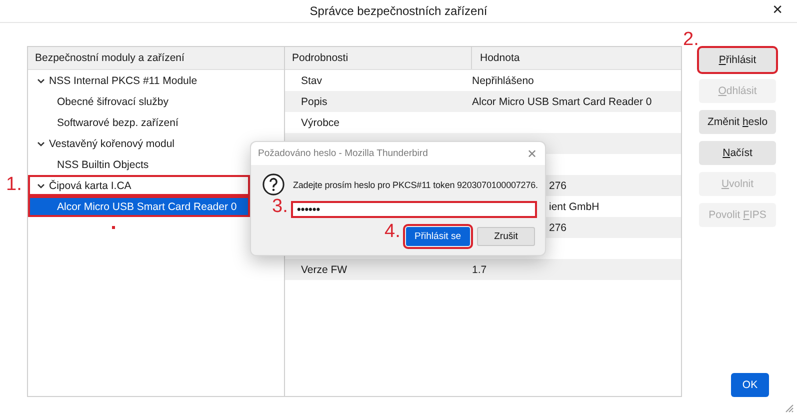 The width and height of the screenshot is (797, 416). What do you see at coordinates (750, 385) in the screenshot?
I see `ok-button: OK` at bounding box center [750, 385].